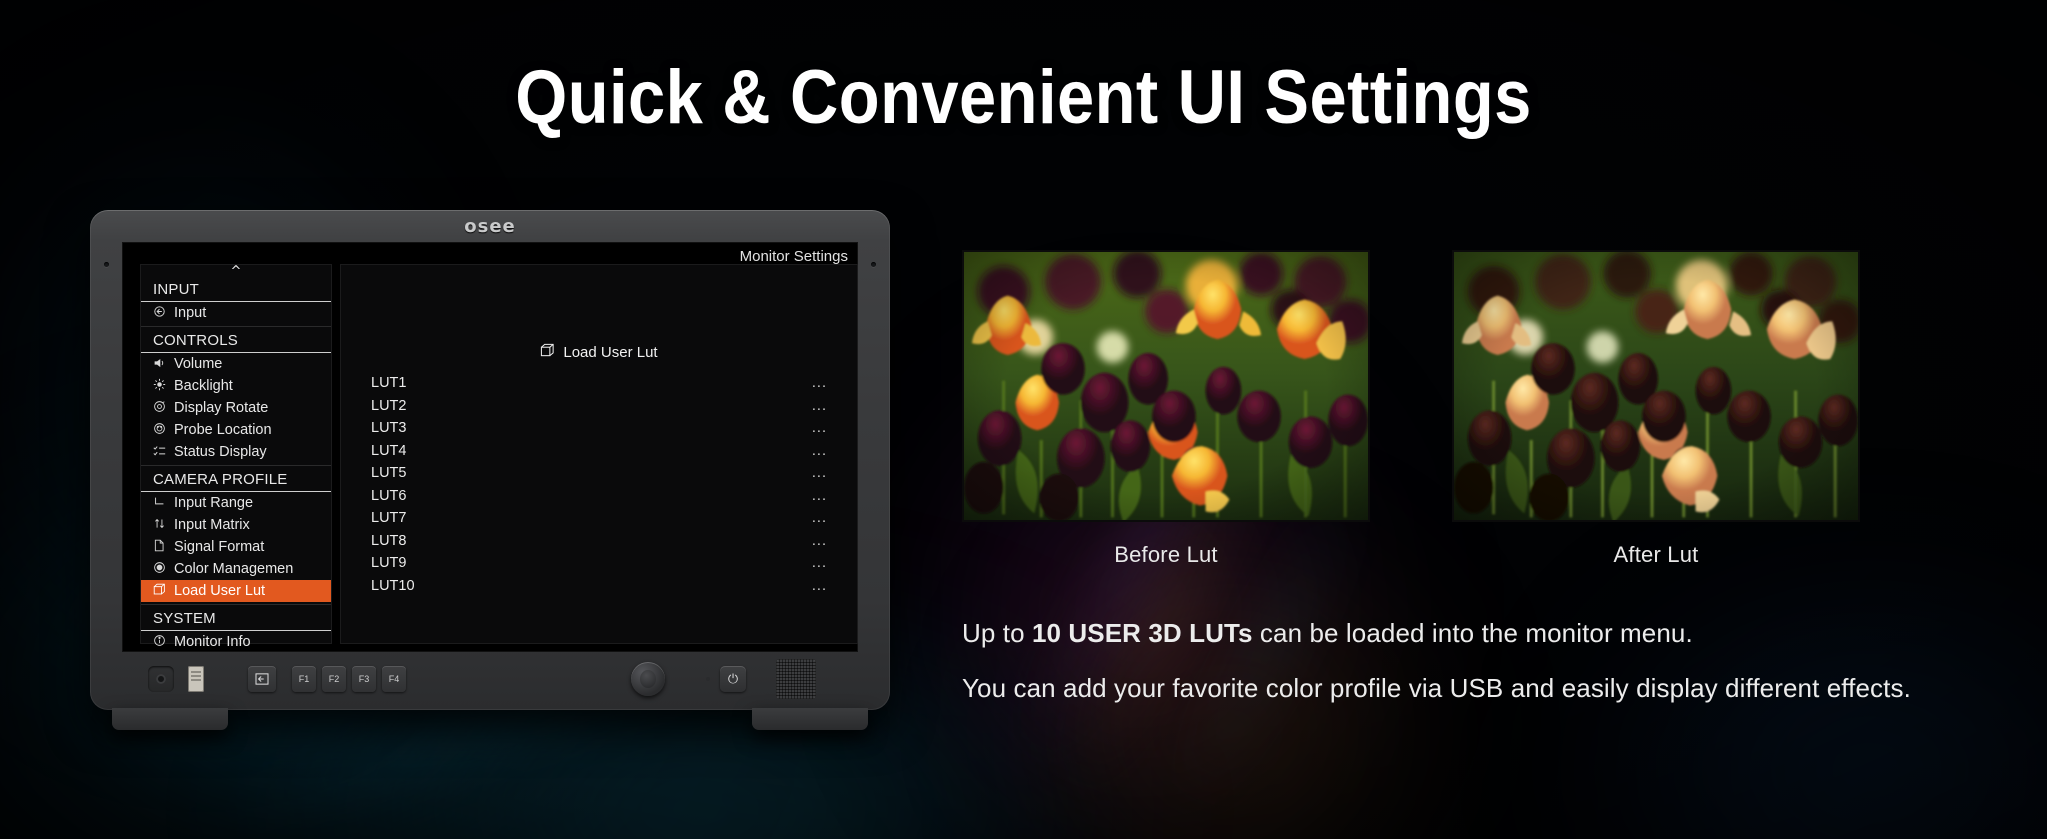  What do you see at coordinates (236, 313) in the screenshot?
I see `osd-menu-item-input: Input` at bounding box center [236, 313].